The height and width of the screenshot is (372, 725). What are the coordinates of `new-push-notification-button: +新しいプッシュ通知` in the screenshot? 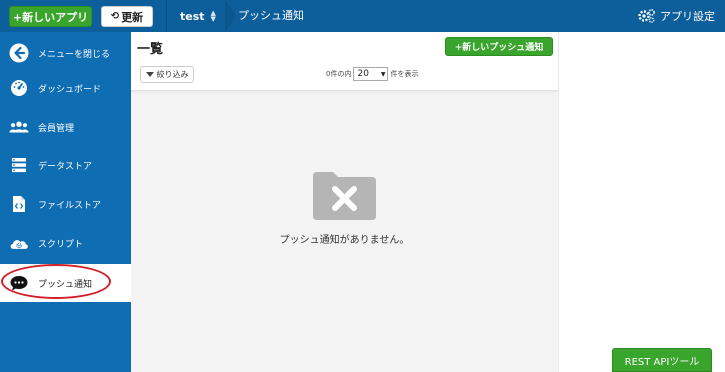 It's located at (499, 46).